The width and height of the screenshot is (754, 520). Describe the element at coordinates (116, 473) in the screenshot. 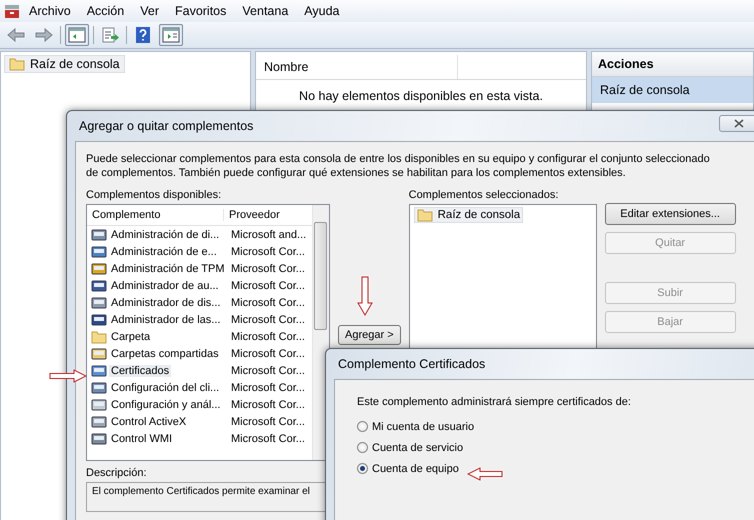

I see `description-label: Descripción:` at that location.